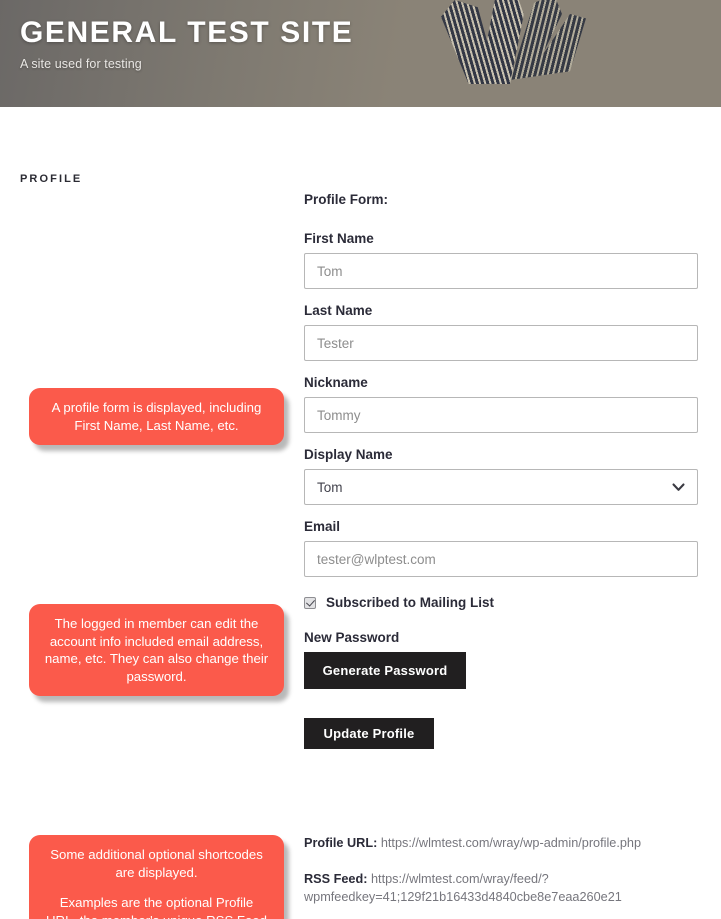 Image resolution: width=721 pixels, height=919 pixels. Describe the element at coordinates (501, 602) in the screenshot. I see `subscribed-to-mailing-list-row: Subscribed to Mailing List` at that location.